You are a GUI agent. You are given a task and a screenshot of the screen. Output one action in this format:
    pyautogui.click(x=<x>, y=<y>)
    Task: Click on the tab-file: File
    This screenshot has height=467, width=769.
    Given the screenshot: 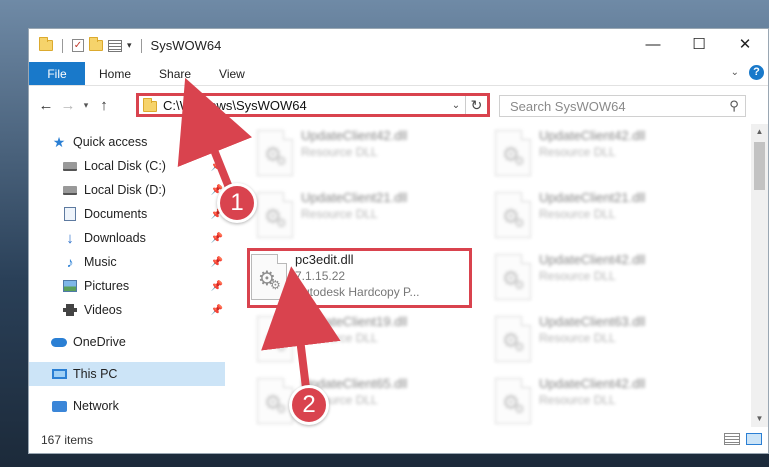 What is the action you would take?
    pyautogui.click(x=57, y=73)
    